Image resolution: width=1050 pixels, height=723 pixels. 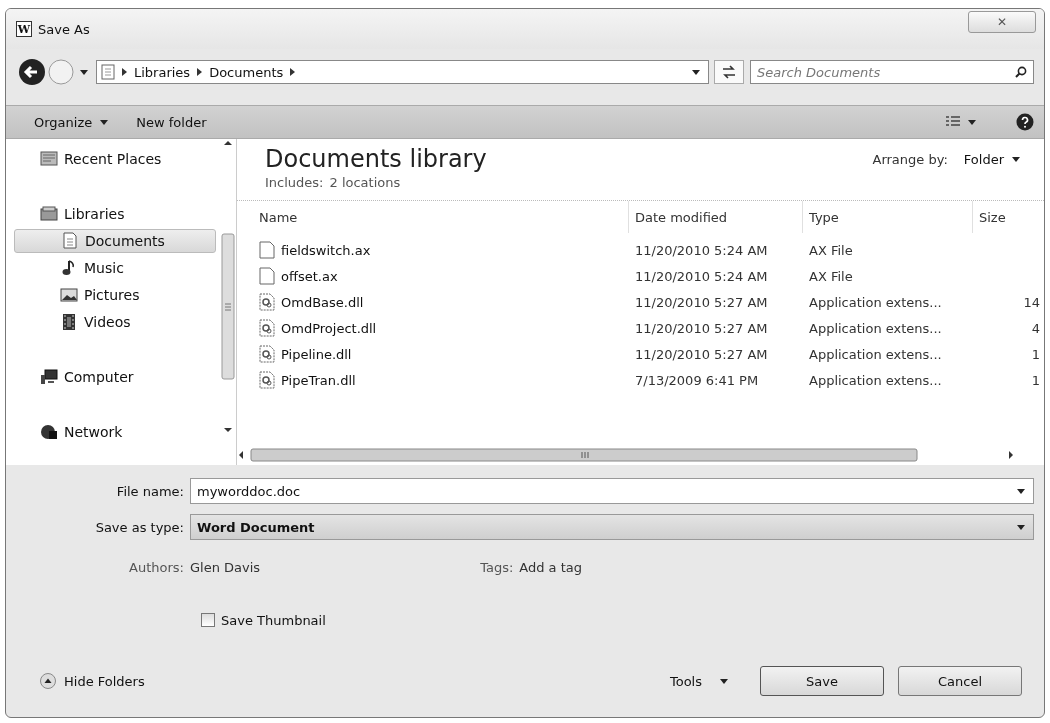 What do you see at coordinates (115, 159) in the screenshot?
I see `nav-item: Recent Places` at bounding box center [115, 159].